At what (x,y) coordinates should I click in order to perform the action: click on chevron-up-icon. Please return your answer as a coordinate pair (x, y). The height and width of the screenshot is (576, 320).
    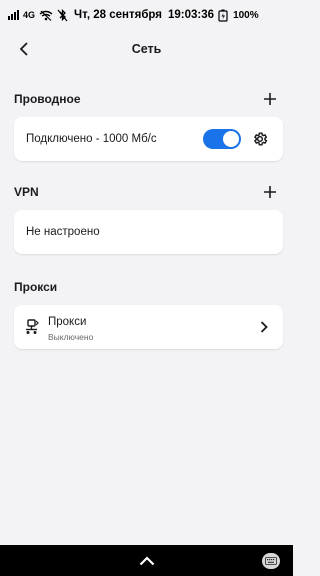
    Looking at the image, I should click on (147, 561).